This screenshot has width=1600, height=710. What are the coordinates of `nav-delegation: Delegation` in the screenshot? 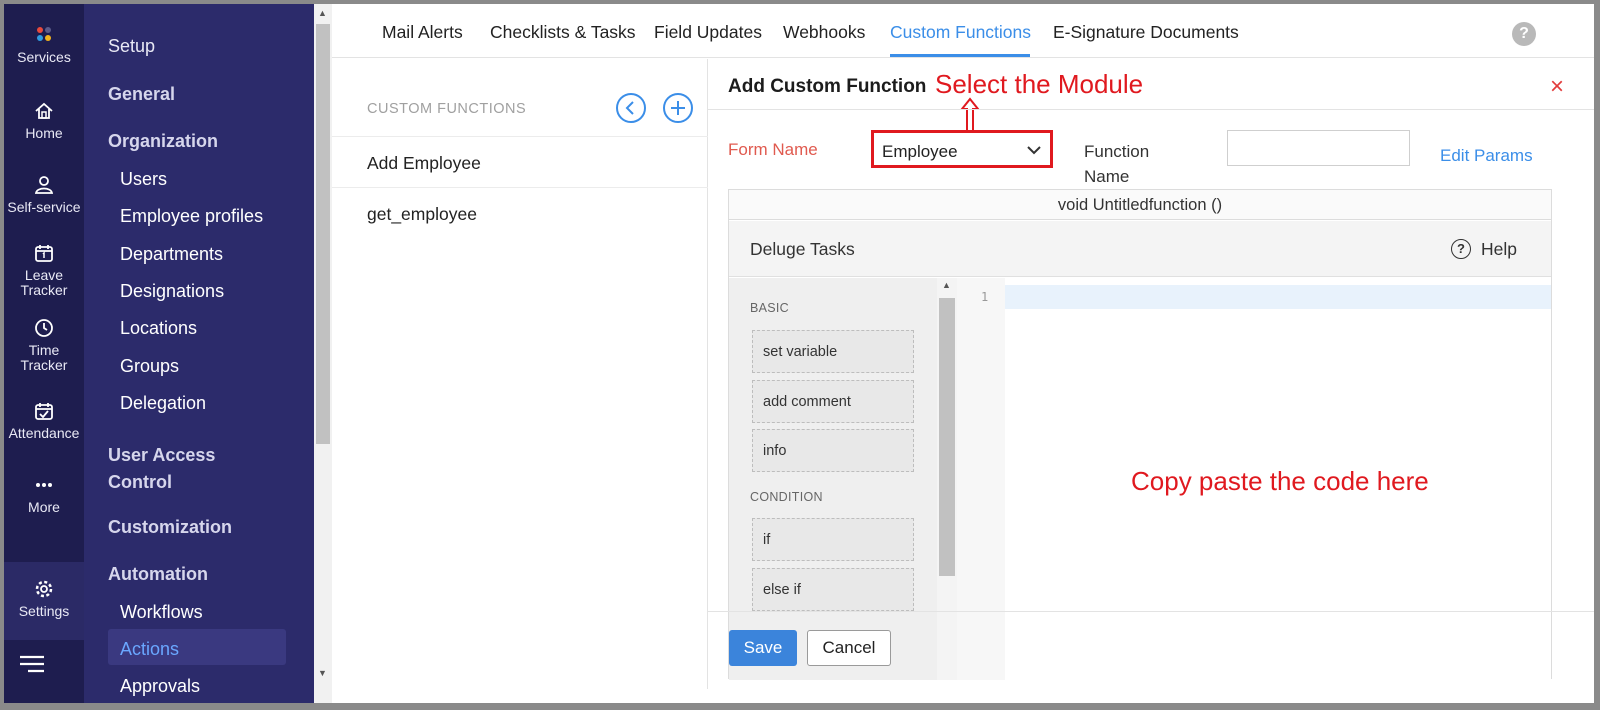 It's located at (163, 403).